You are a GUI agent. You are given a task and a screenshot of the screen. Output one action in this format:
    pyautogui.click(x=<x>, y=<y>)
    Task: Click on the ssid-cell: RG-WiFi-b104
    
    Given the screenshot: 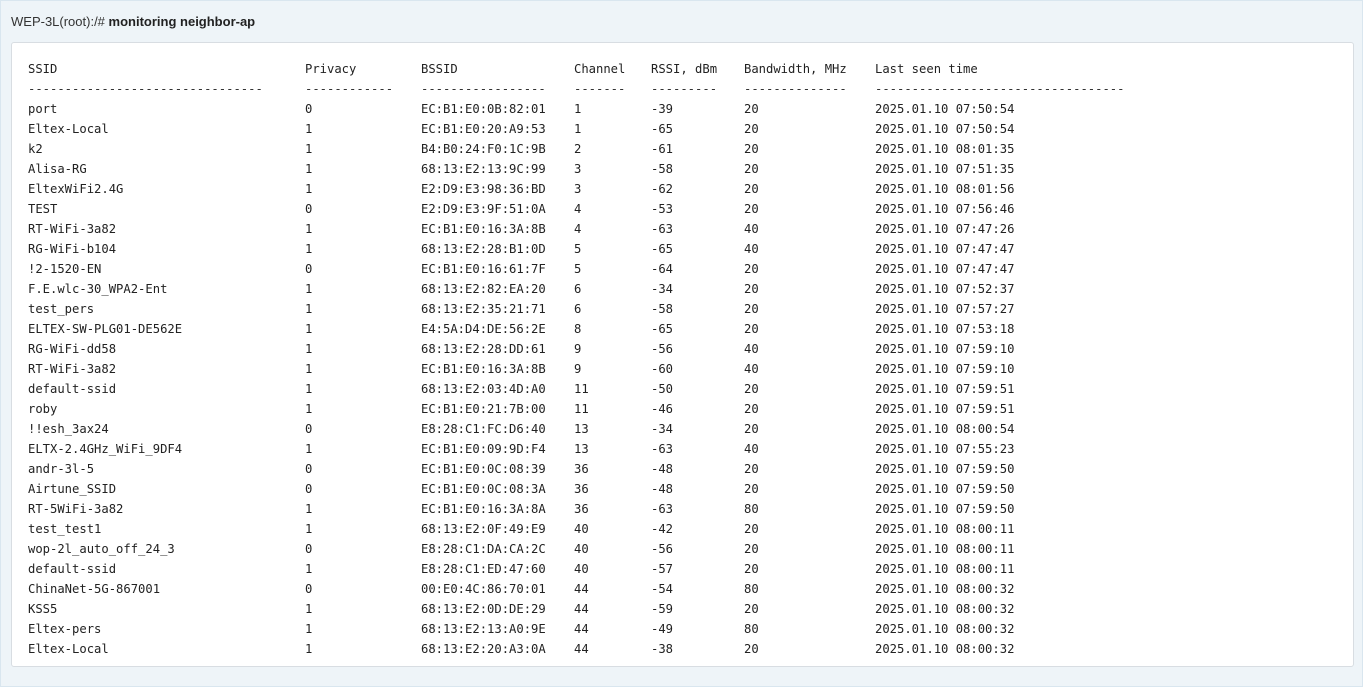 What is the action you would take?
    pyautogui.click(x=72, y=249)
    